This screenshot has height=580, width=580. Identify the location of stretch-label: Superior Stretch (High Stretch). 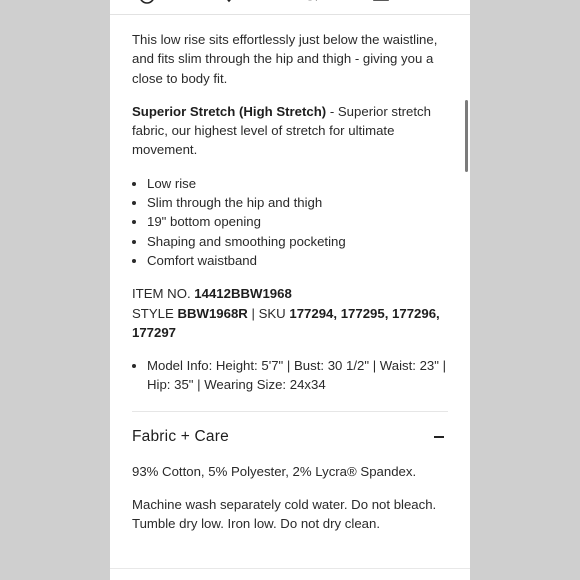
(229, 111).